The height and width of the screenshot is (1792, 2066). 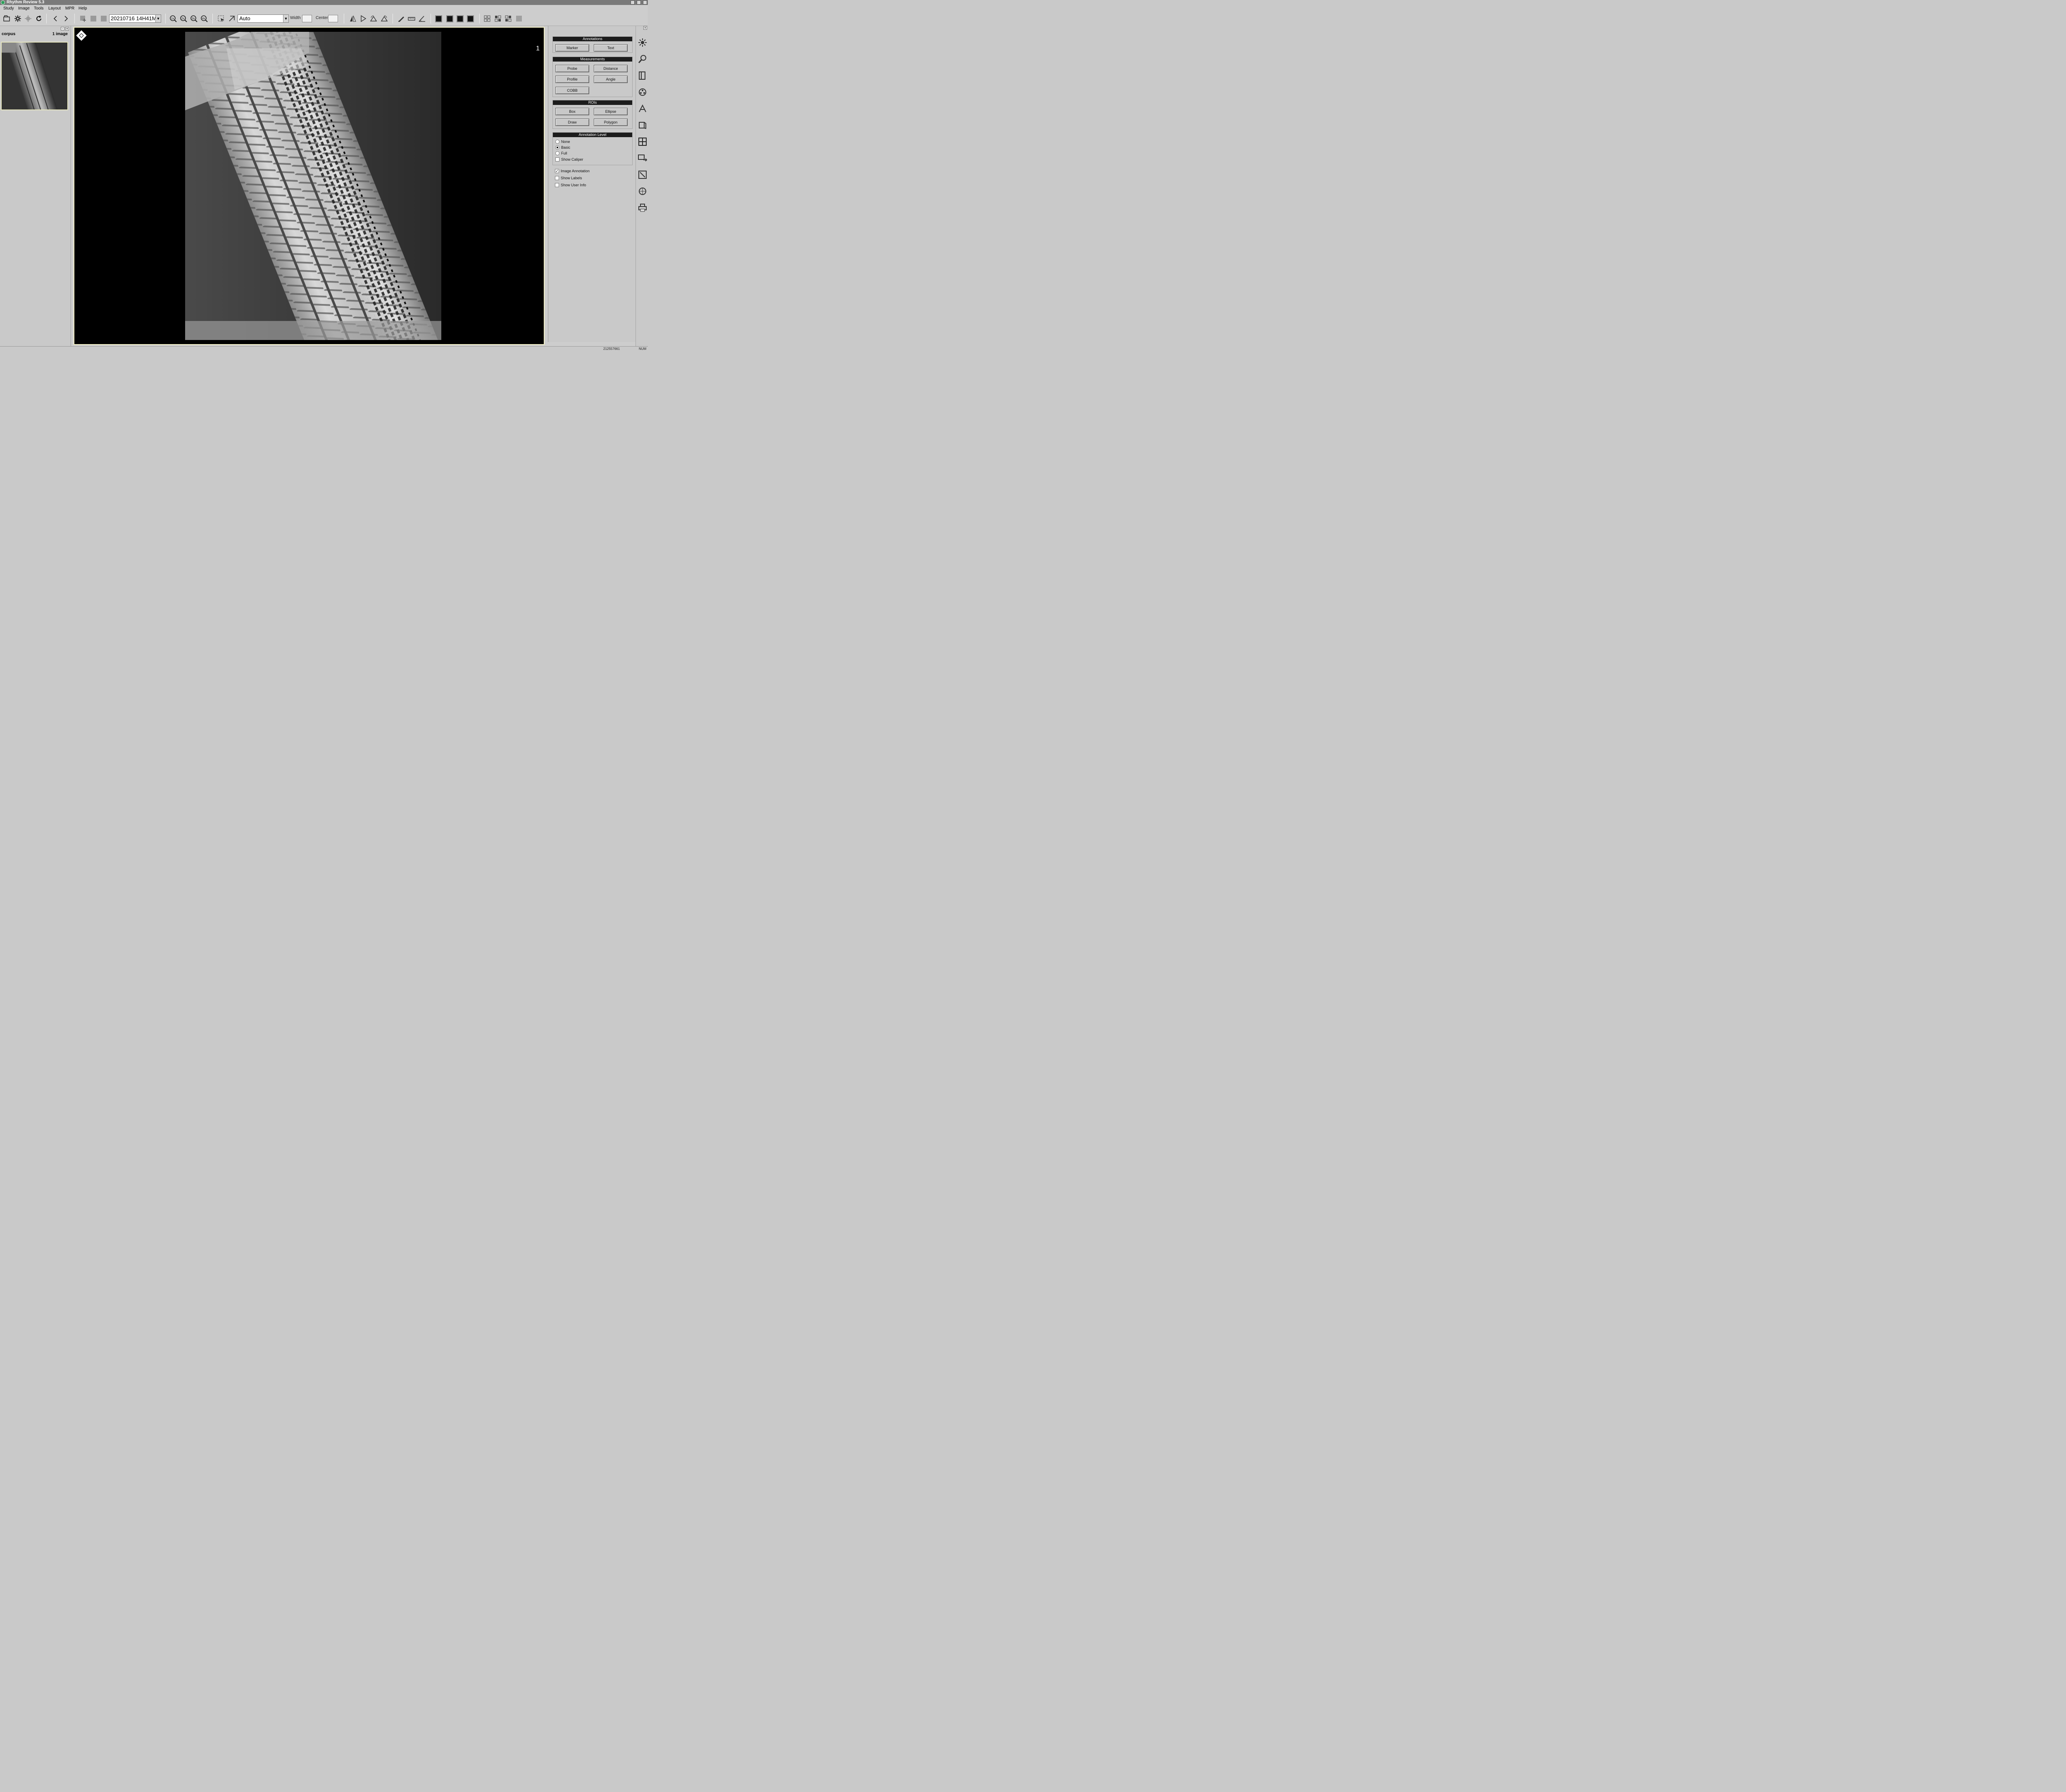 What do you see at coordinates (572, 90) in the screenshot?
I see `cobb-button: COBB` at bounding box center [572, 90].